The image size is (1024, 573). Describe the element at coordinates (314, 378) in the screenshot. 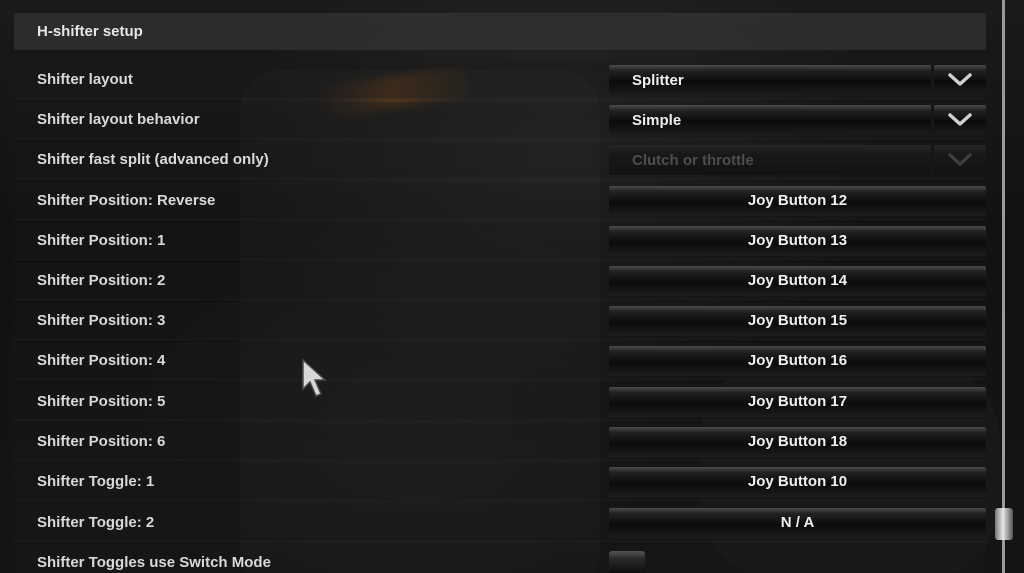

I see `mouse-pointer-icon` at that location.